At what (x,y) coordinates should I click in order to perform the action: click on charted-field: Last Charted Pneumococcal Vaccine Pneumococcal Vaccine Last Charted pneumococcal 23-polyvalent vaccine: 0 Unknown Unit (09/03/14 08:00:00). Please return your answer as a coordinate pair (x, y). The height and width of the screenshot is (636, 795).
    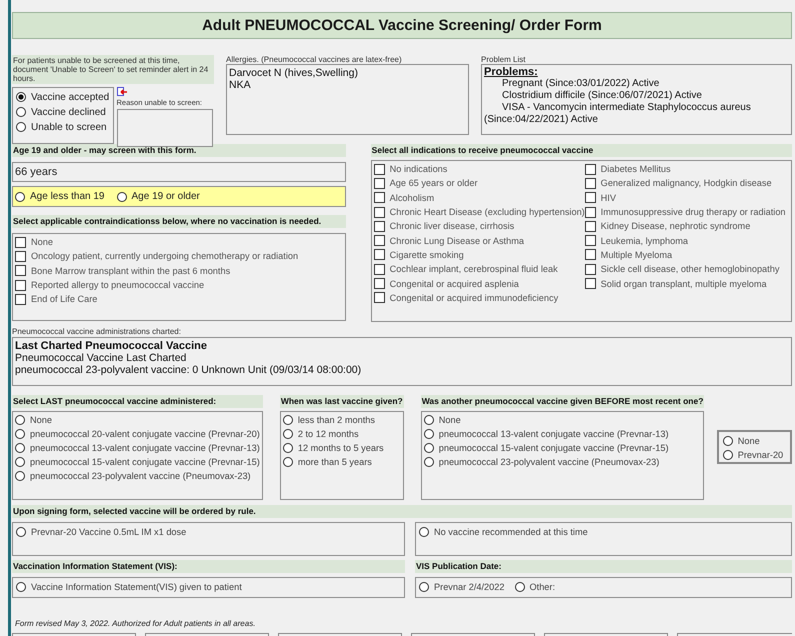
    Looking at the image, I should click on (402, 361).